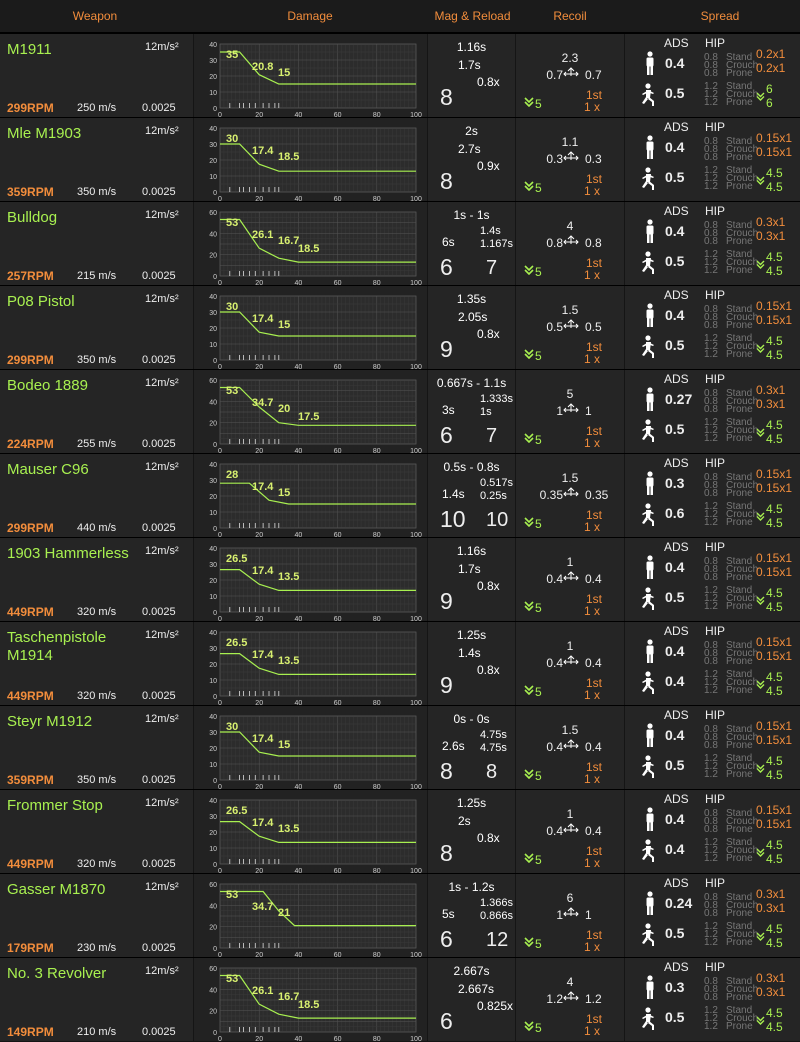 The height and width of the screenshot is (1042, 800). What do you see at coordinates (97, 864) in the screenshot?
I see `weapon-velocity: 320 m/s` at bounding box center [97, 864].